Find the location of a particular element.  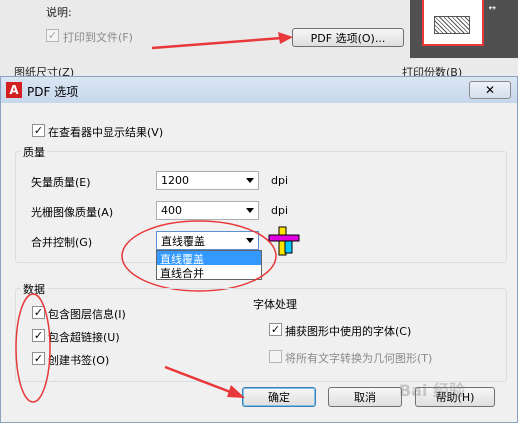

description-label: 说明: is located at coordinates (59, 12).